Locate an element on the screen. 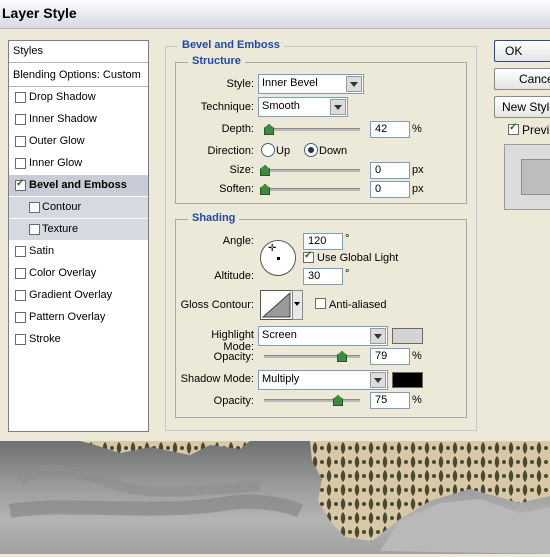  style-preview-box is located at coordinates (527, 177).